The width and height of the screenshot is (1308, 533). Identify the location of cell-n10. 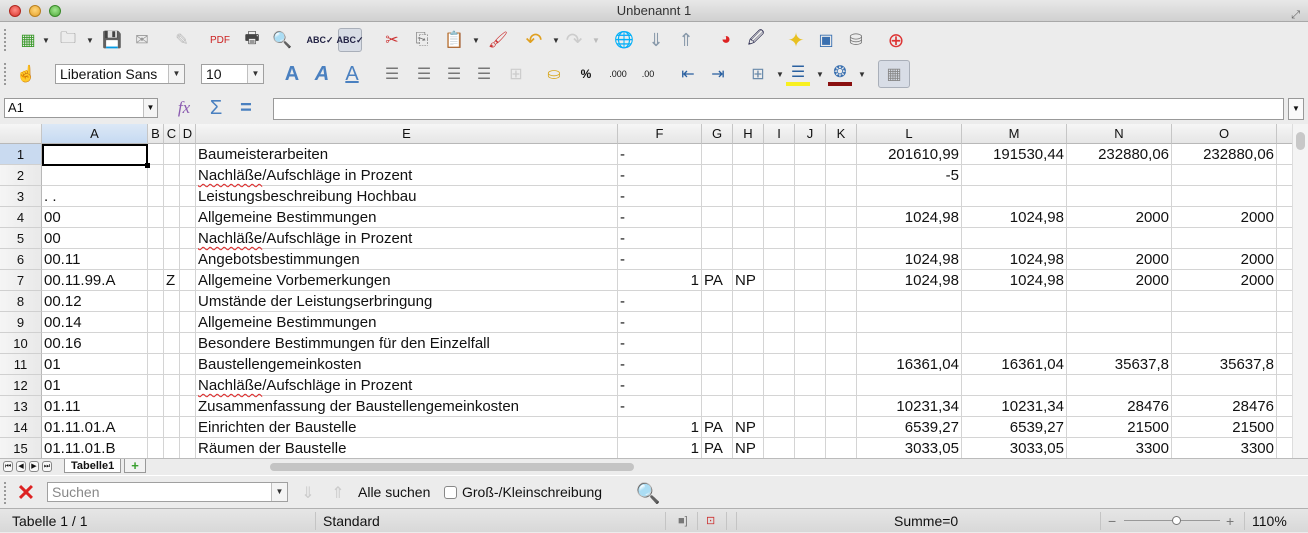
(1119, 343).